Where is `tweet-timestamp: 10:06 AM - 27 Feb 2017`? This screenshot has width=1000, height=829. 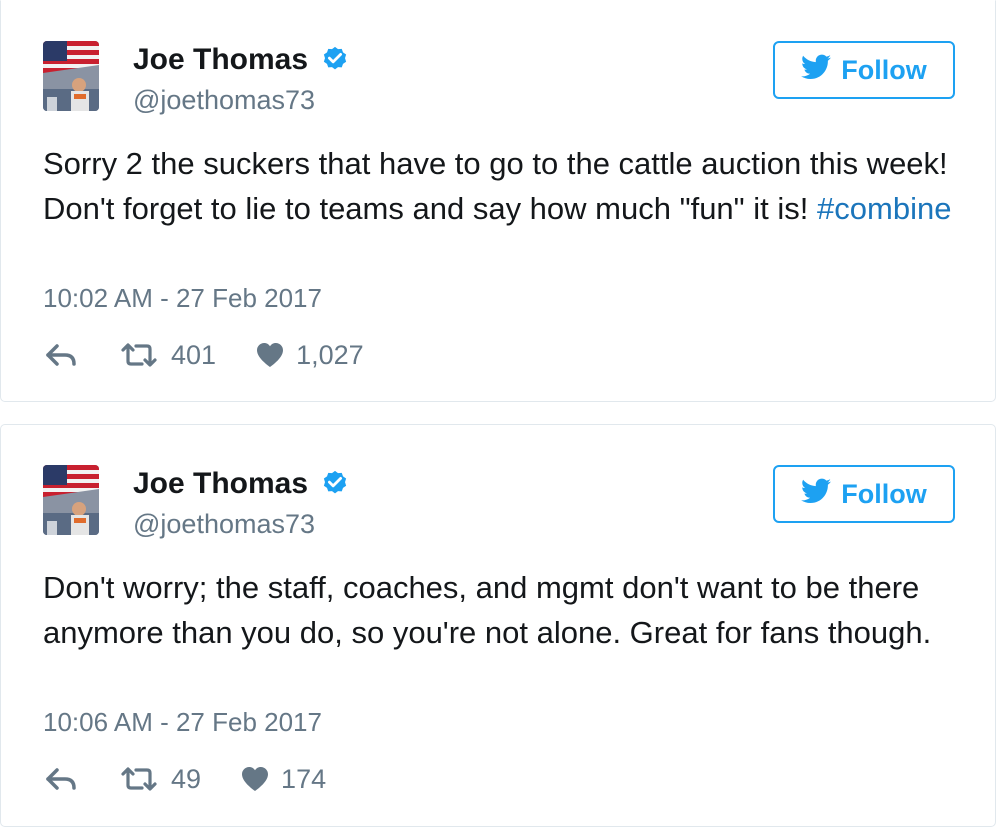
tweet-timestamp: 10:06 AM - 27 Feb 2017 is located at coordinates (182, 722).